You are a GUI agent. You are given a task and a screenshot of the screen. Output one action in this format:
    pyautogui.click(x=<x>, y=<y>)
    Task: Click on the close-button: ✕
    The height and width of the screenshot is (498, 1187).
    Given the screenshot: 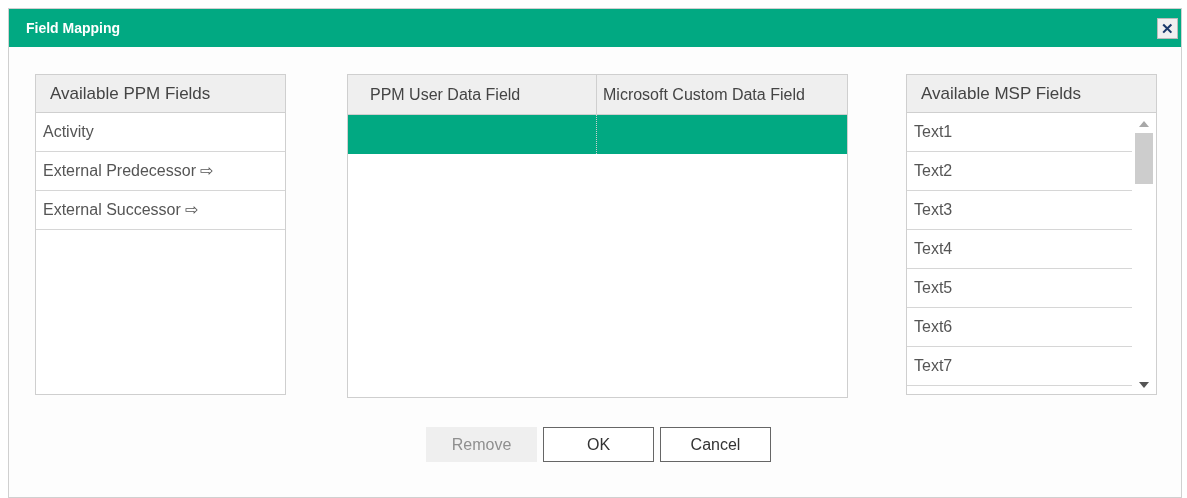 What is the action you would take?
    pyautogui.click(x=1167, y=28)
    